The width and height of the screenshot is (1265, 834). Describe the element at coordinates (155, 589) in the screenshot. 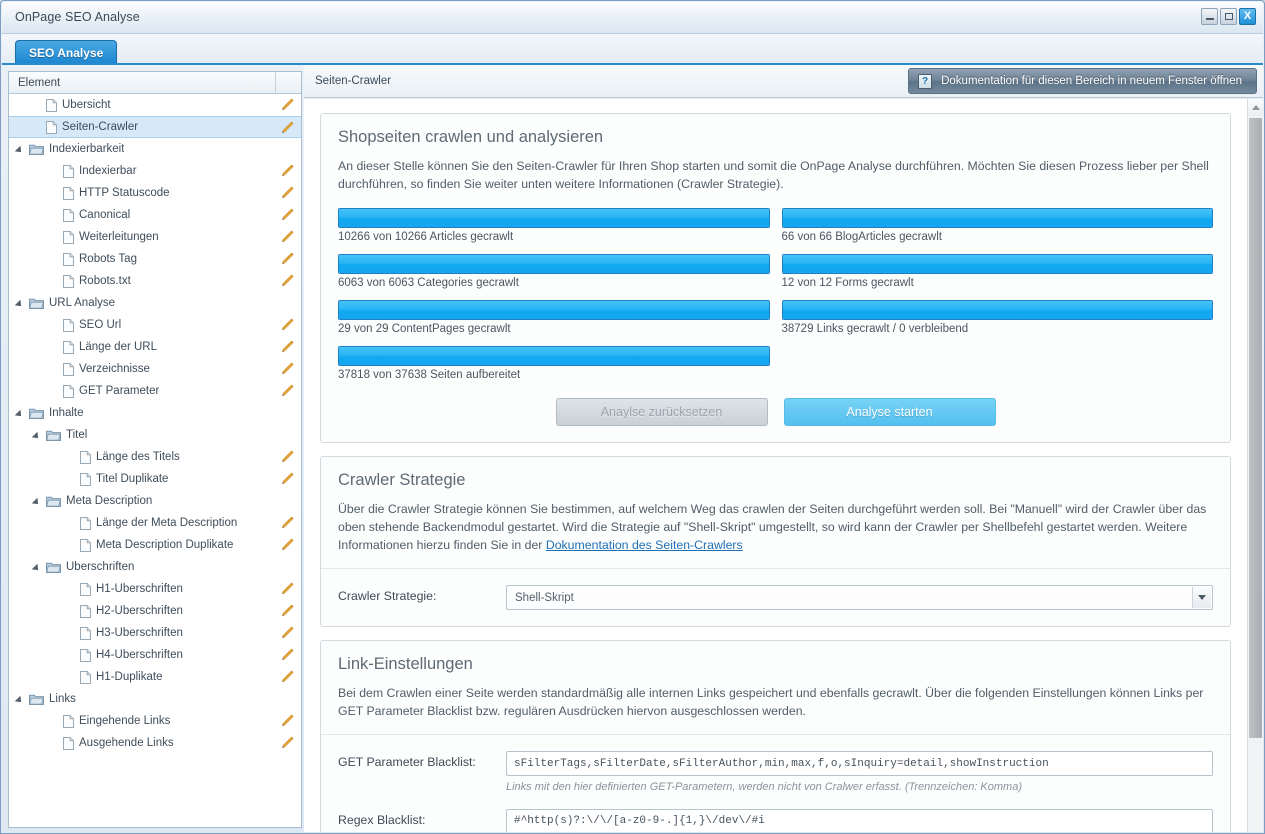

I see `tree-item-h1-überschriften: H1-Überschriften` at that location.